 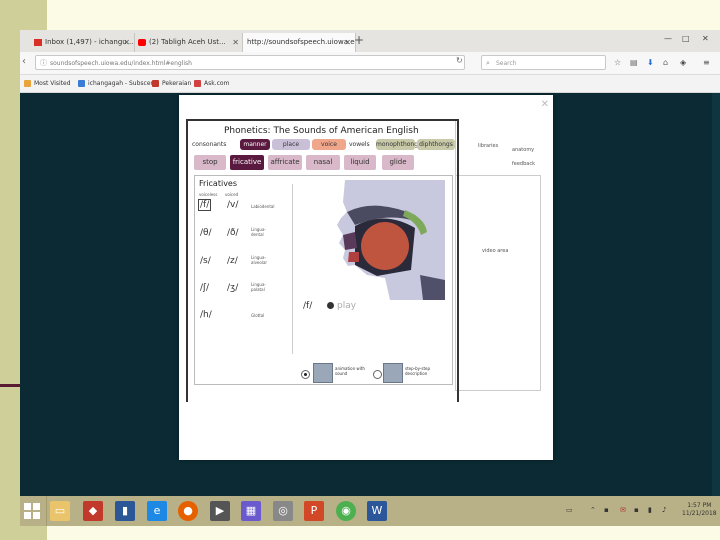 I want to click on home-icon: ⌂, so click(x=665, y=62).